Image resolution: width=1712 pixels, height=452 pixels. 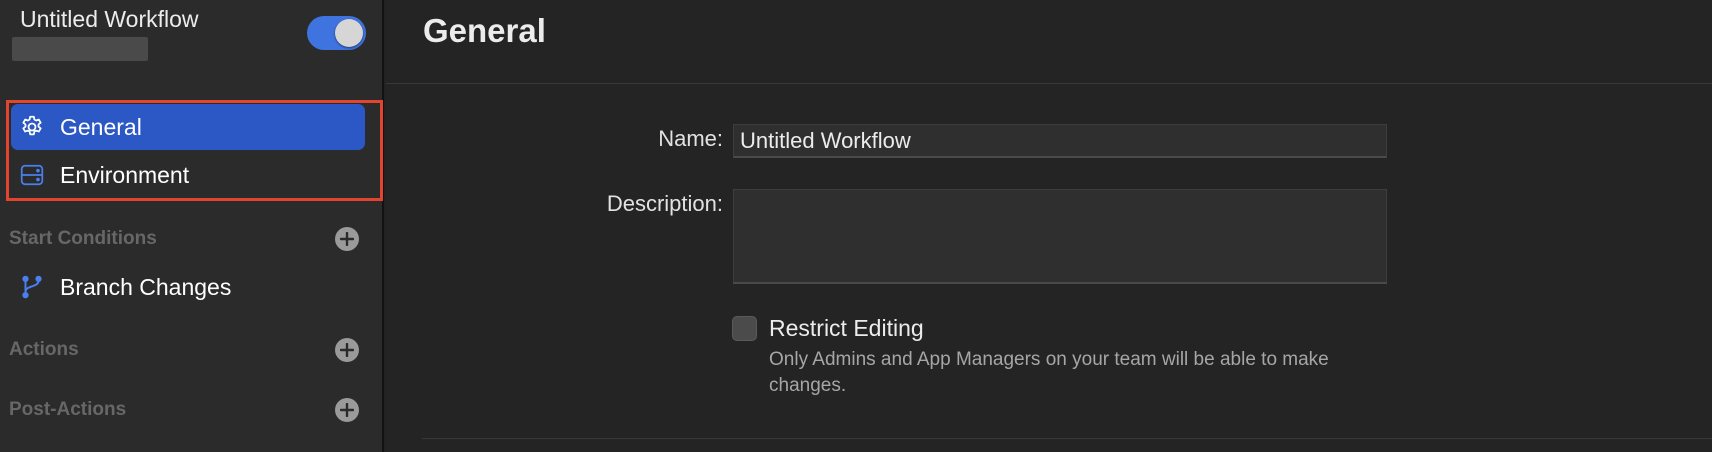 I want to click on sidebar-item-general: General, so click(x=188, y=127).